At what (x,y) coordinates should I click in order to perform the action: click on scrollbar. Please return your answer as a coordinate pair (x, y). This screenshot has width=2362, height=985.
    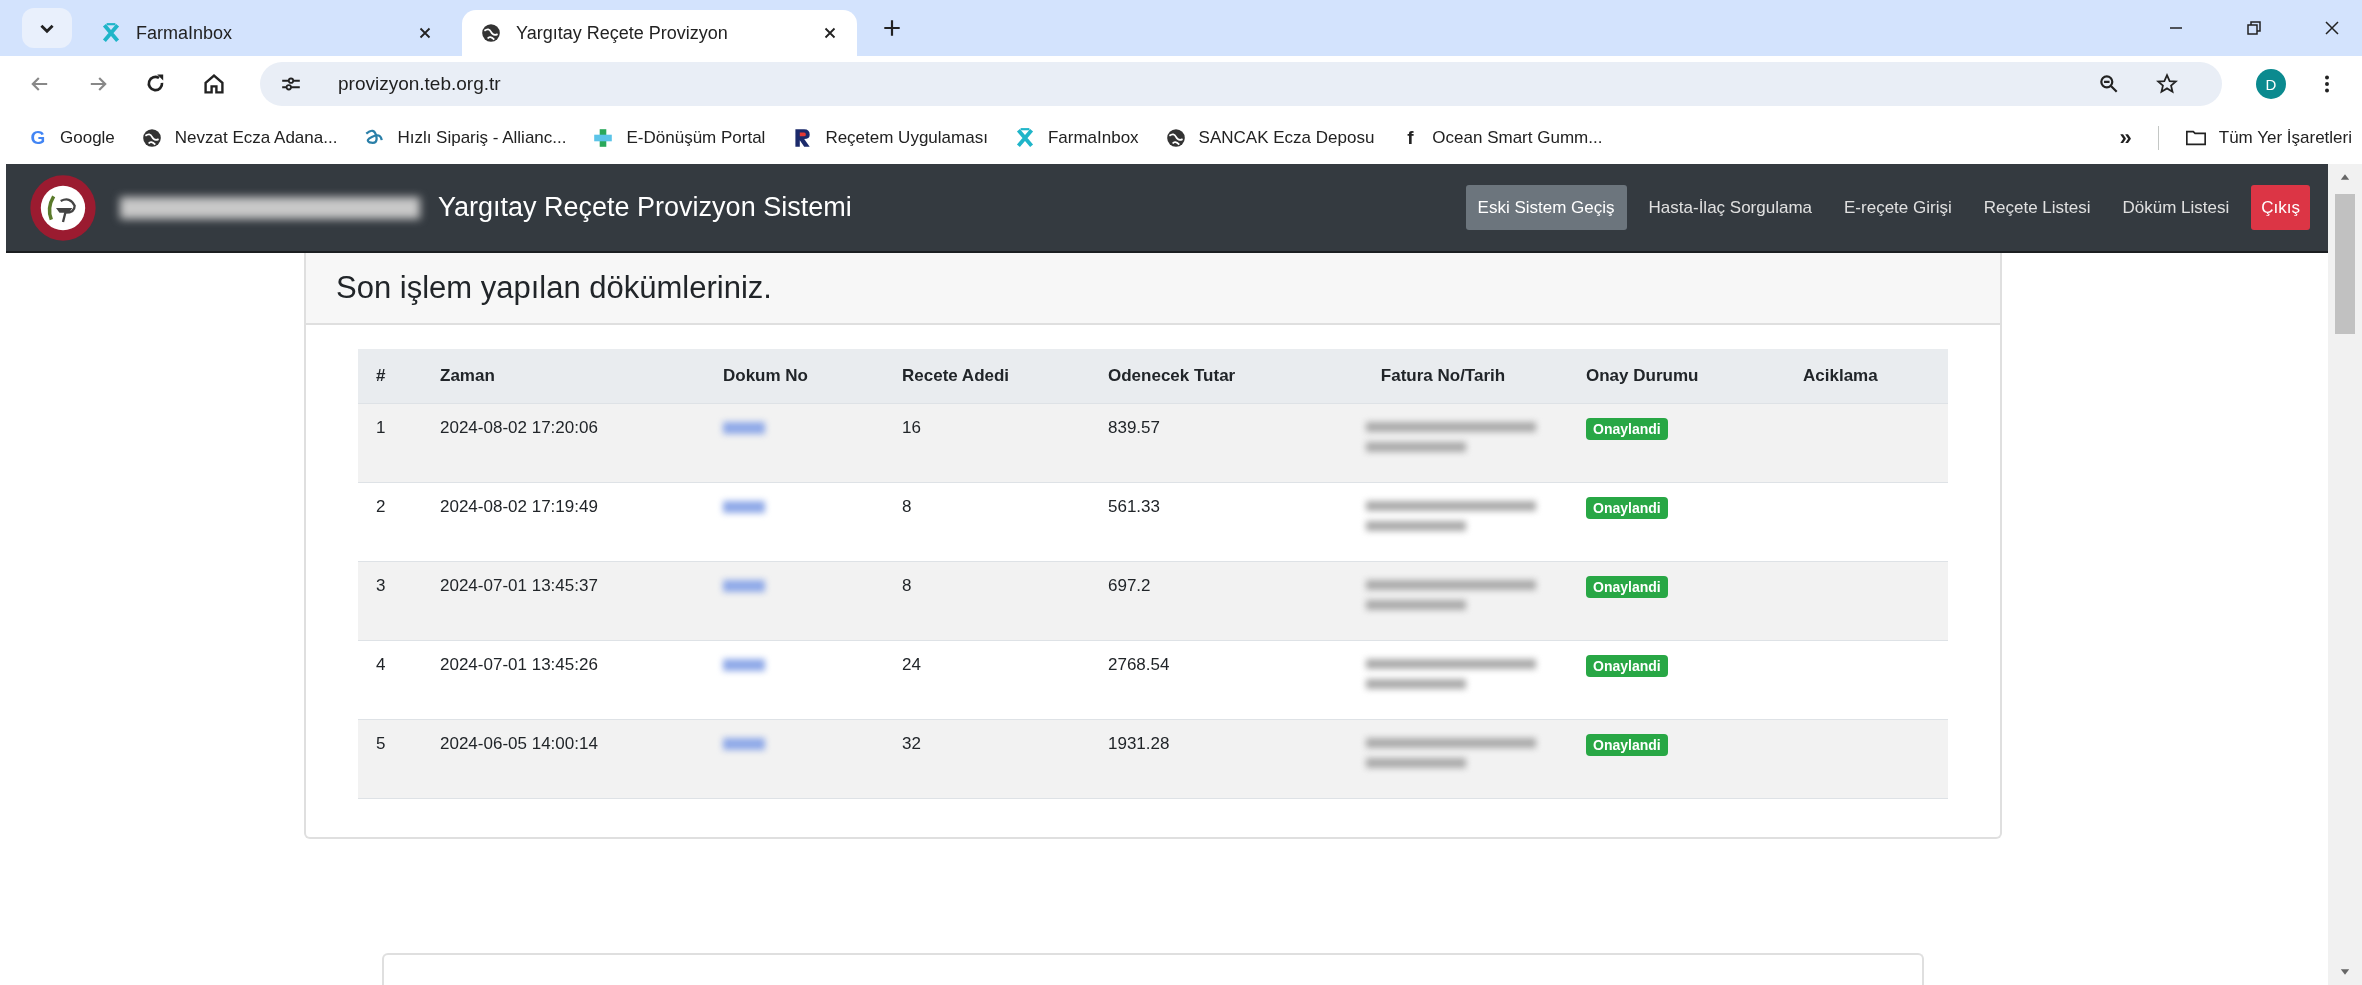
    Looking at the image, I should click on (2345, 574).